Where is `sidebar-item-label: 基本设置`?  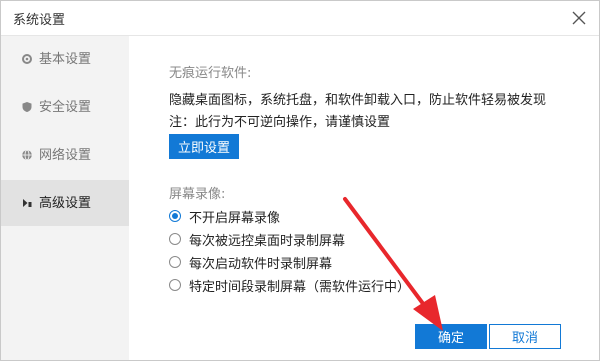
sidebar-item-label: 基本设置 is located at coordinates (65, 59).